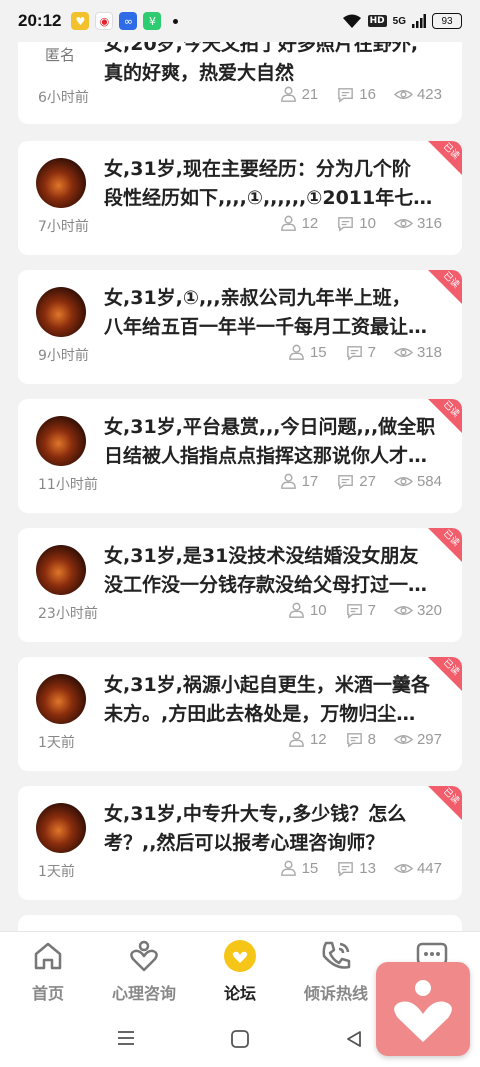  What do you see at coordinates (68, 614) in the screenshot?
I see `post-time: 23小时前` at bounding box center [68, 614].